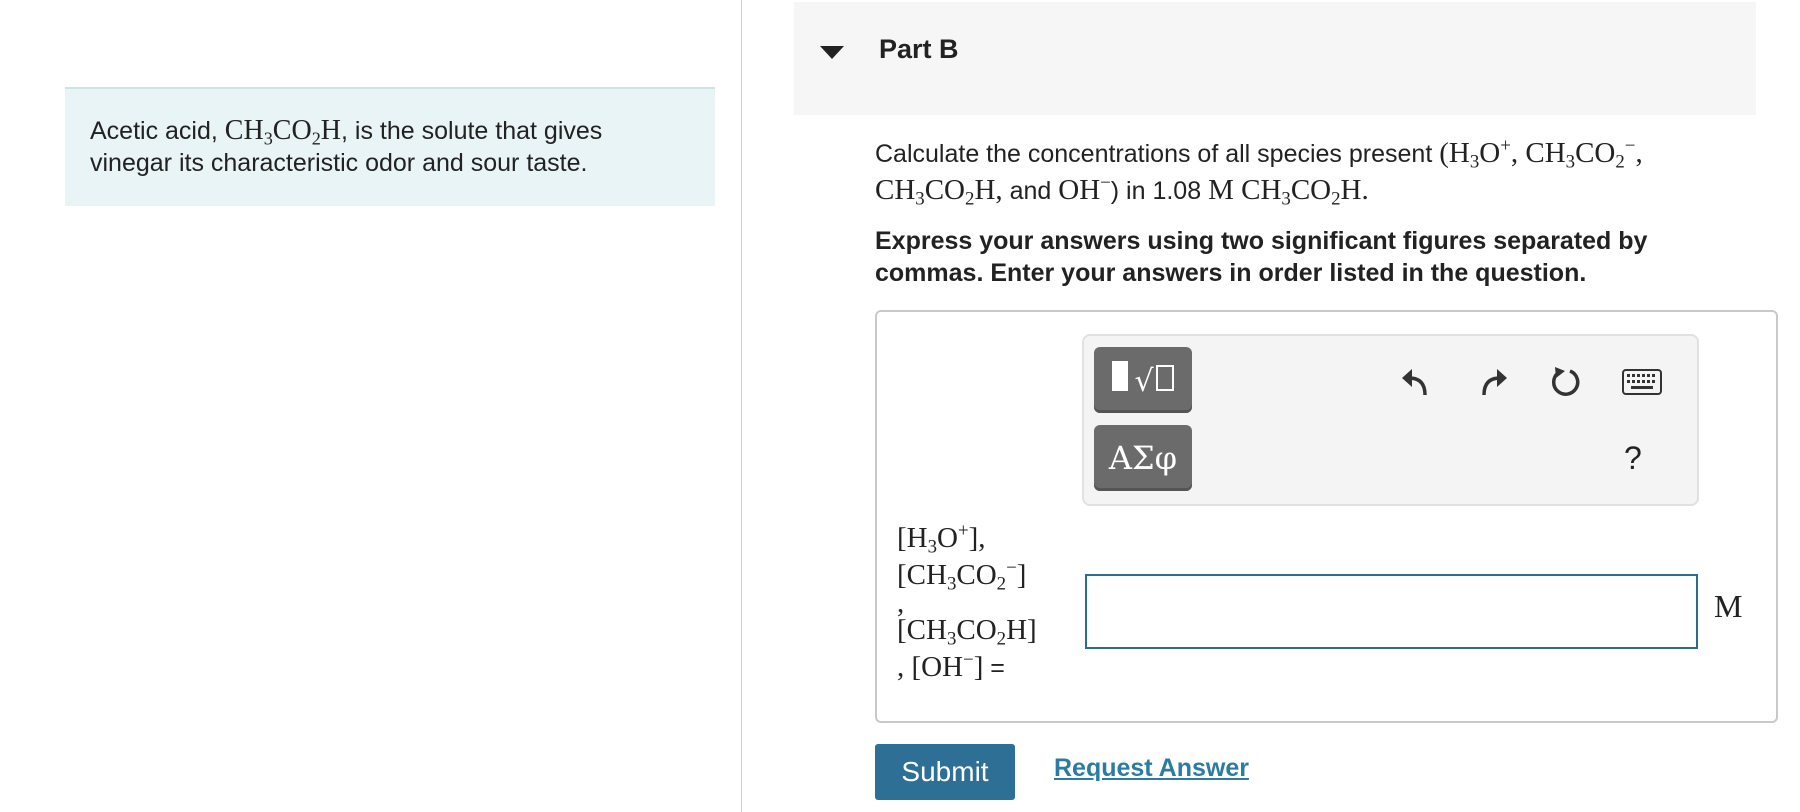 This screenshot has height=812, width=1800. What do you see at coordinates (1151, 768) in the screenshot?
I see `request-answer-link: Request Answer` at bounding box center [1151, 768].